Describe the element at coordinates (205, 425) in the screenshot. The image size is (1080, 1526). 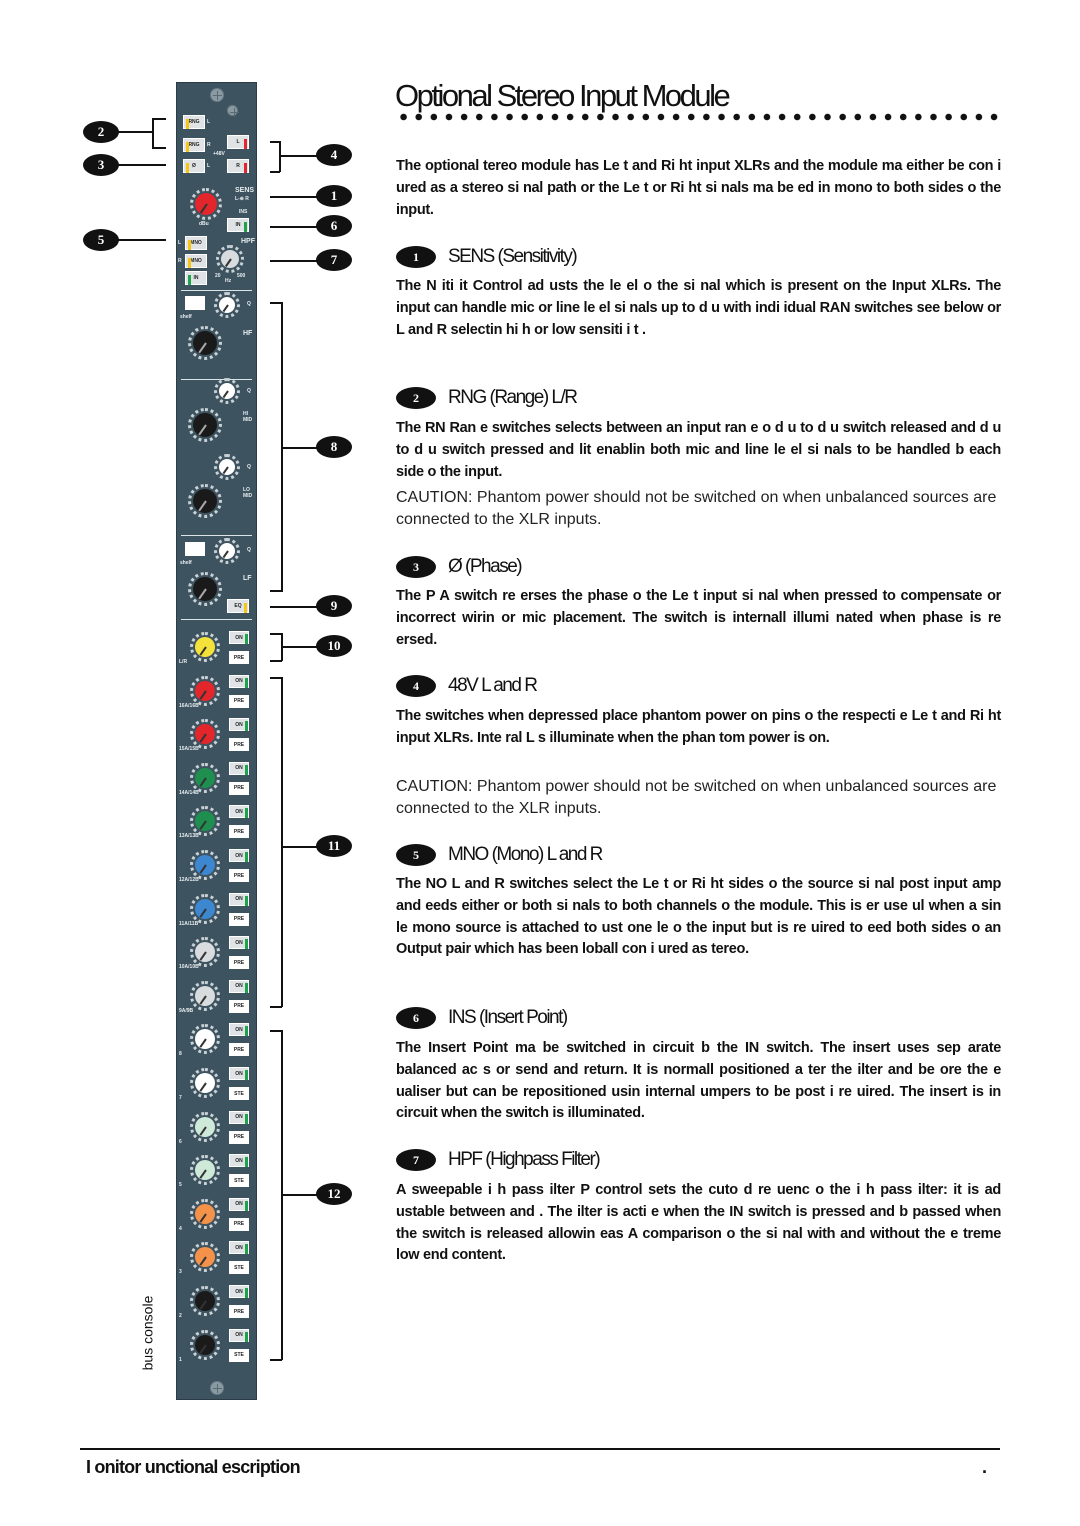
I see `himid-gain-knob` at that location.